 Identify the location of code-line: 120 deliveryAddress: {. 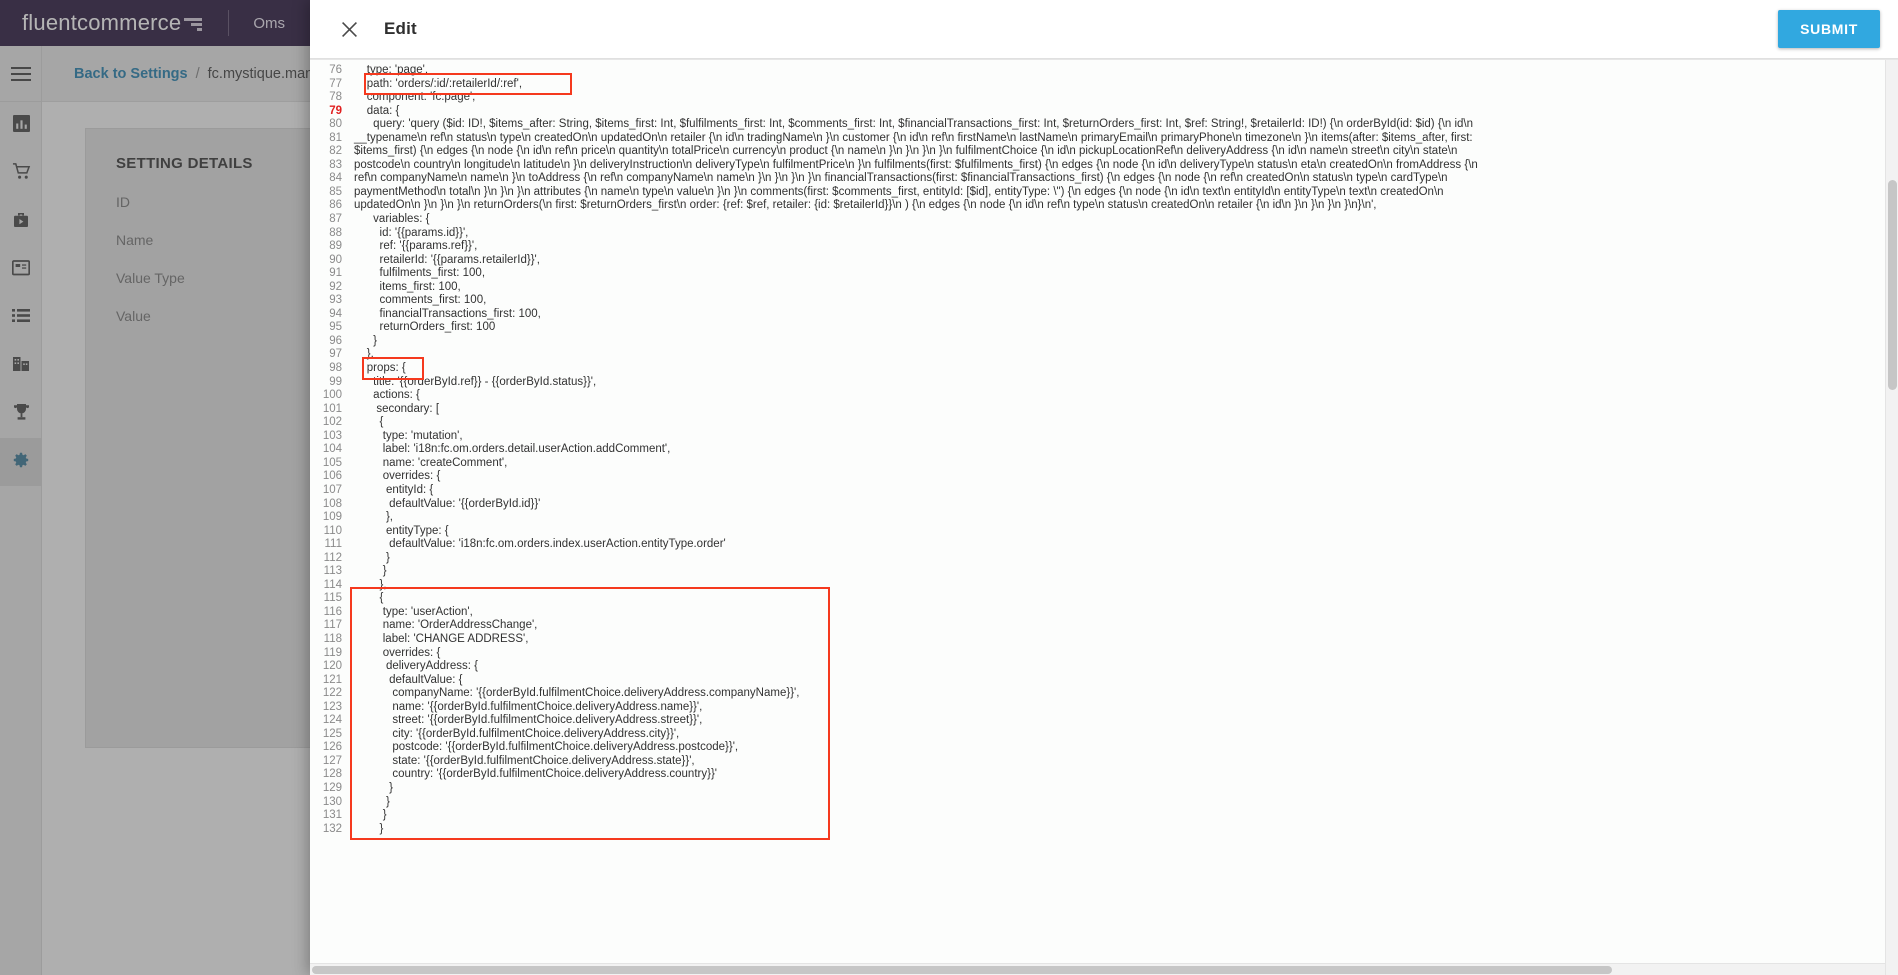
(1104, 667).